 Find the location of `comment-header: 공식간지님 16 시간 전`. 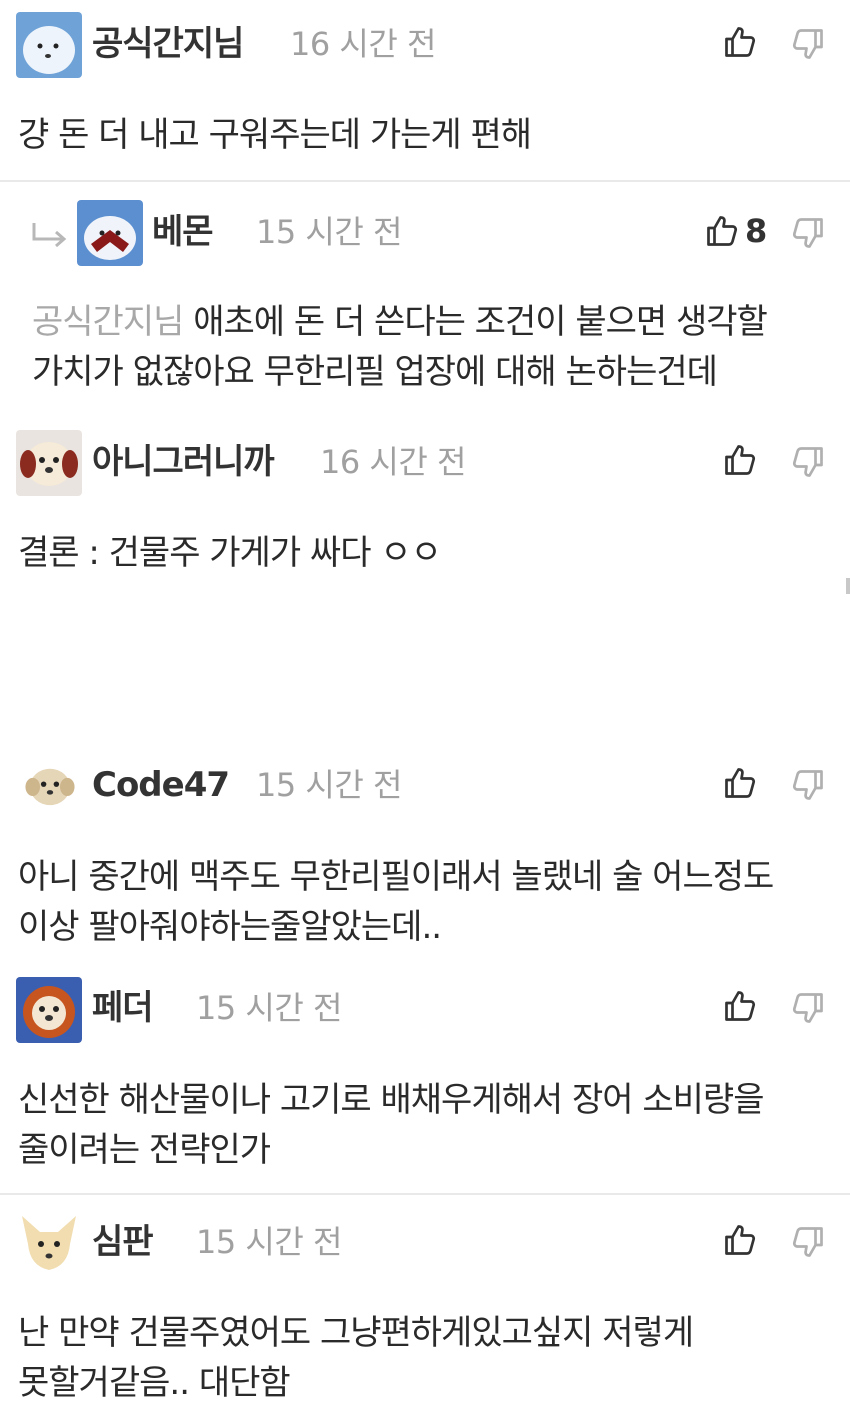

comment-header: 공식간지님 16 시간 전 is located at coordinates (425, 39).